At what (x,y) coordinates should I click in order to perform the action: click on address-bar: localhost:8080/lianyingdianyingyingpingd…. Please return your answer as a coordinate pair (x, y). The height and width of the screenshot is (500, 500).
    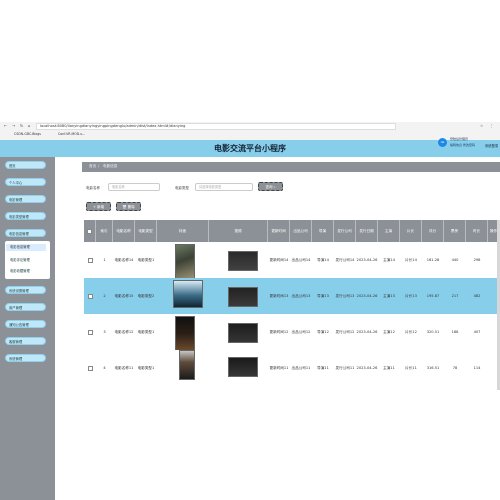
    Looking at the image, I should click on (216, 126).